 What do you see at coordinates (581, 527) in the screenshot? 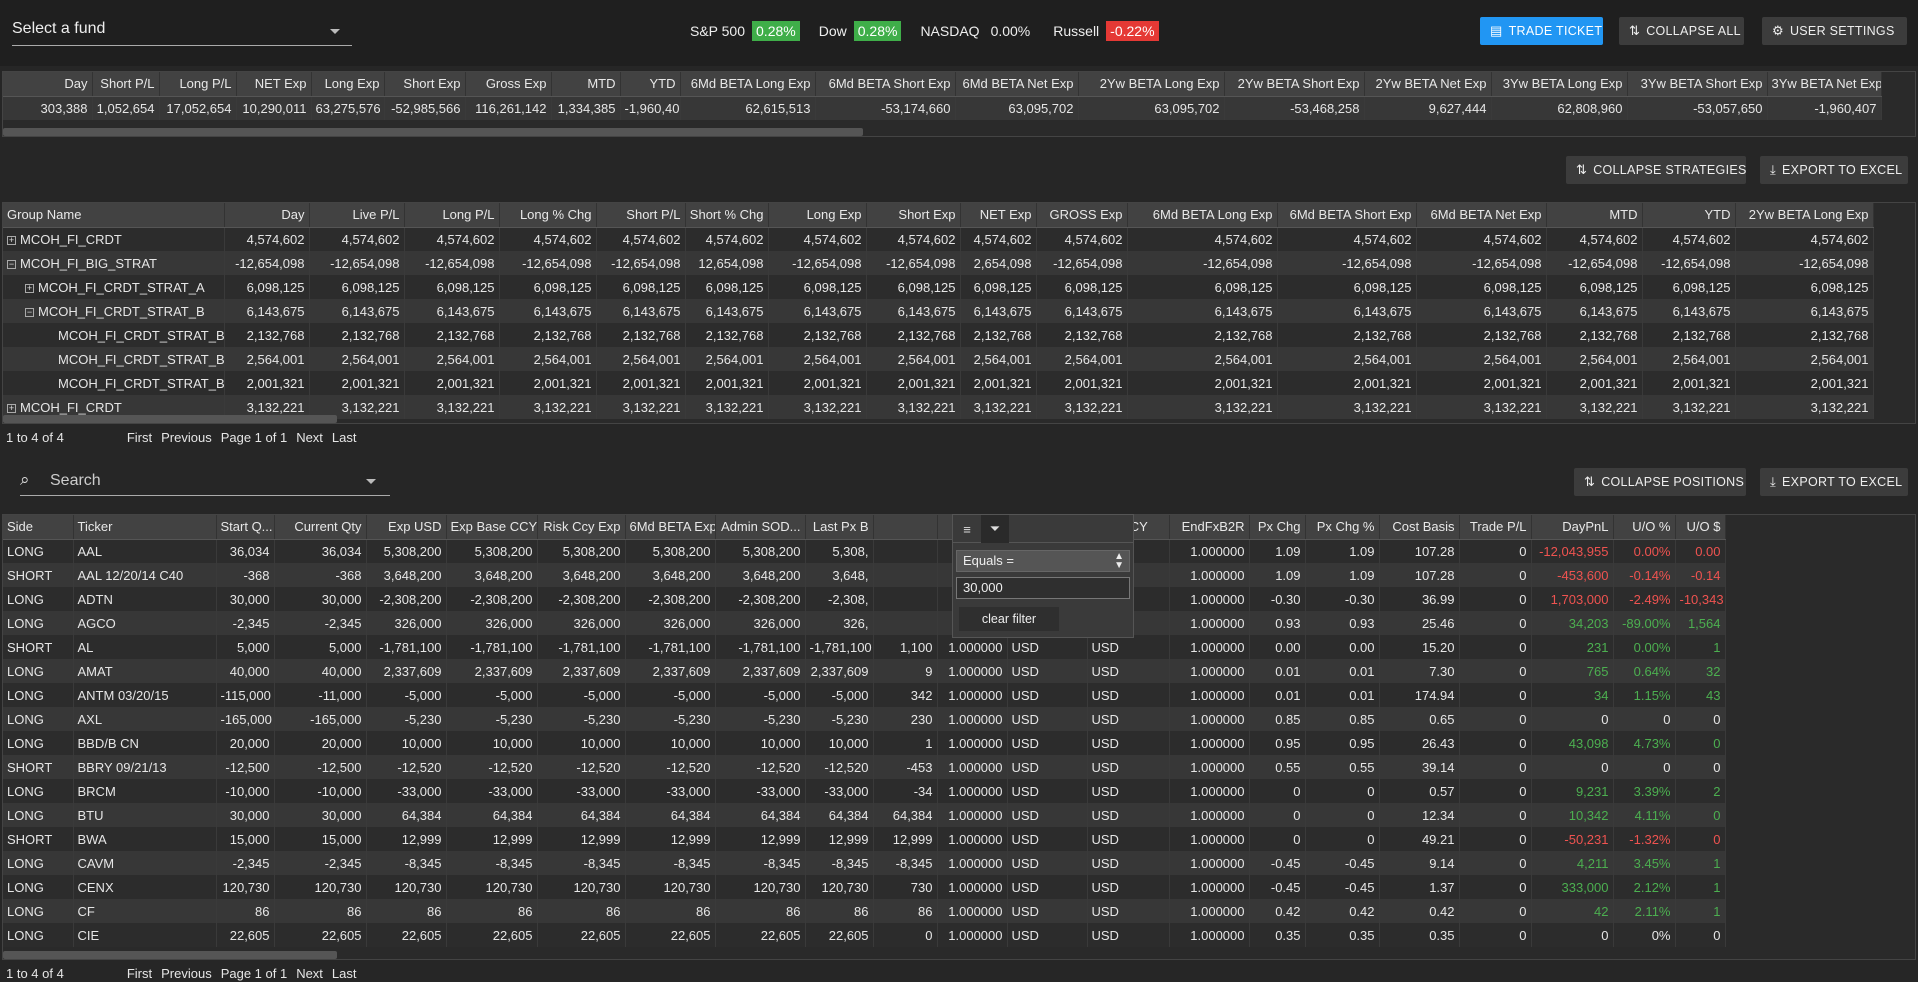
I see `column-header-risk-ccy-exp: Risk Ccy Exp` at bounding box center [581, 527].